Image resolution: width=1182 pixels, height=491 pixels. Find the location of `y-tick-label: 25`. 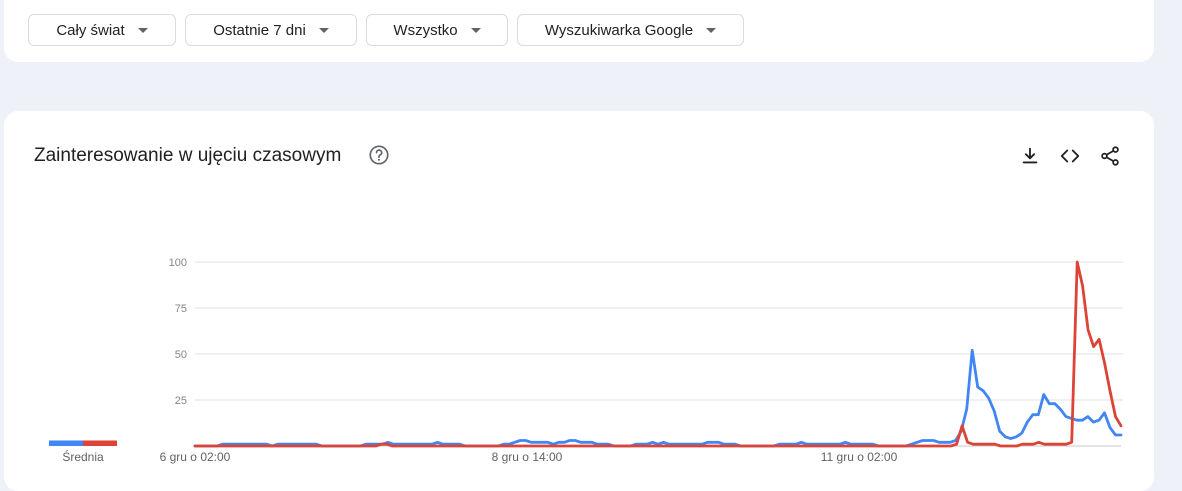

y-tick-label: 25 is located at coordinates (181, 401).